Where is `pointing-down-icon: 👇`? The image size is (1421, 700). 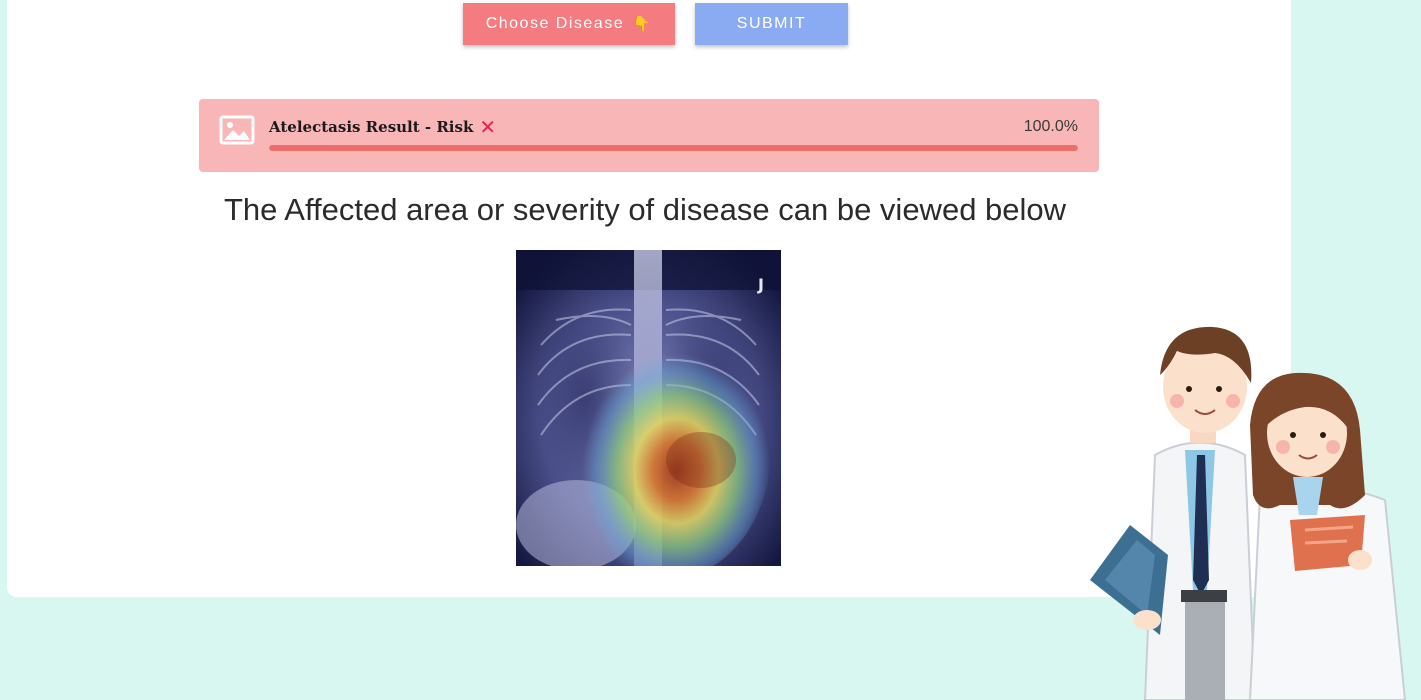 pointing-down-icon: 👇 is located at coordinates (642, 24).